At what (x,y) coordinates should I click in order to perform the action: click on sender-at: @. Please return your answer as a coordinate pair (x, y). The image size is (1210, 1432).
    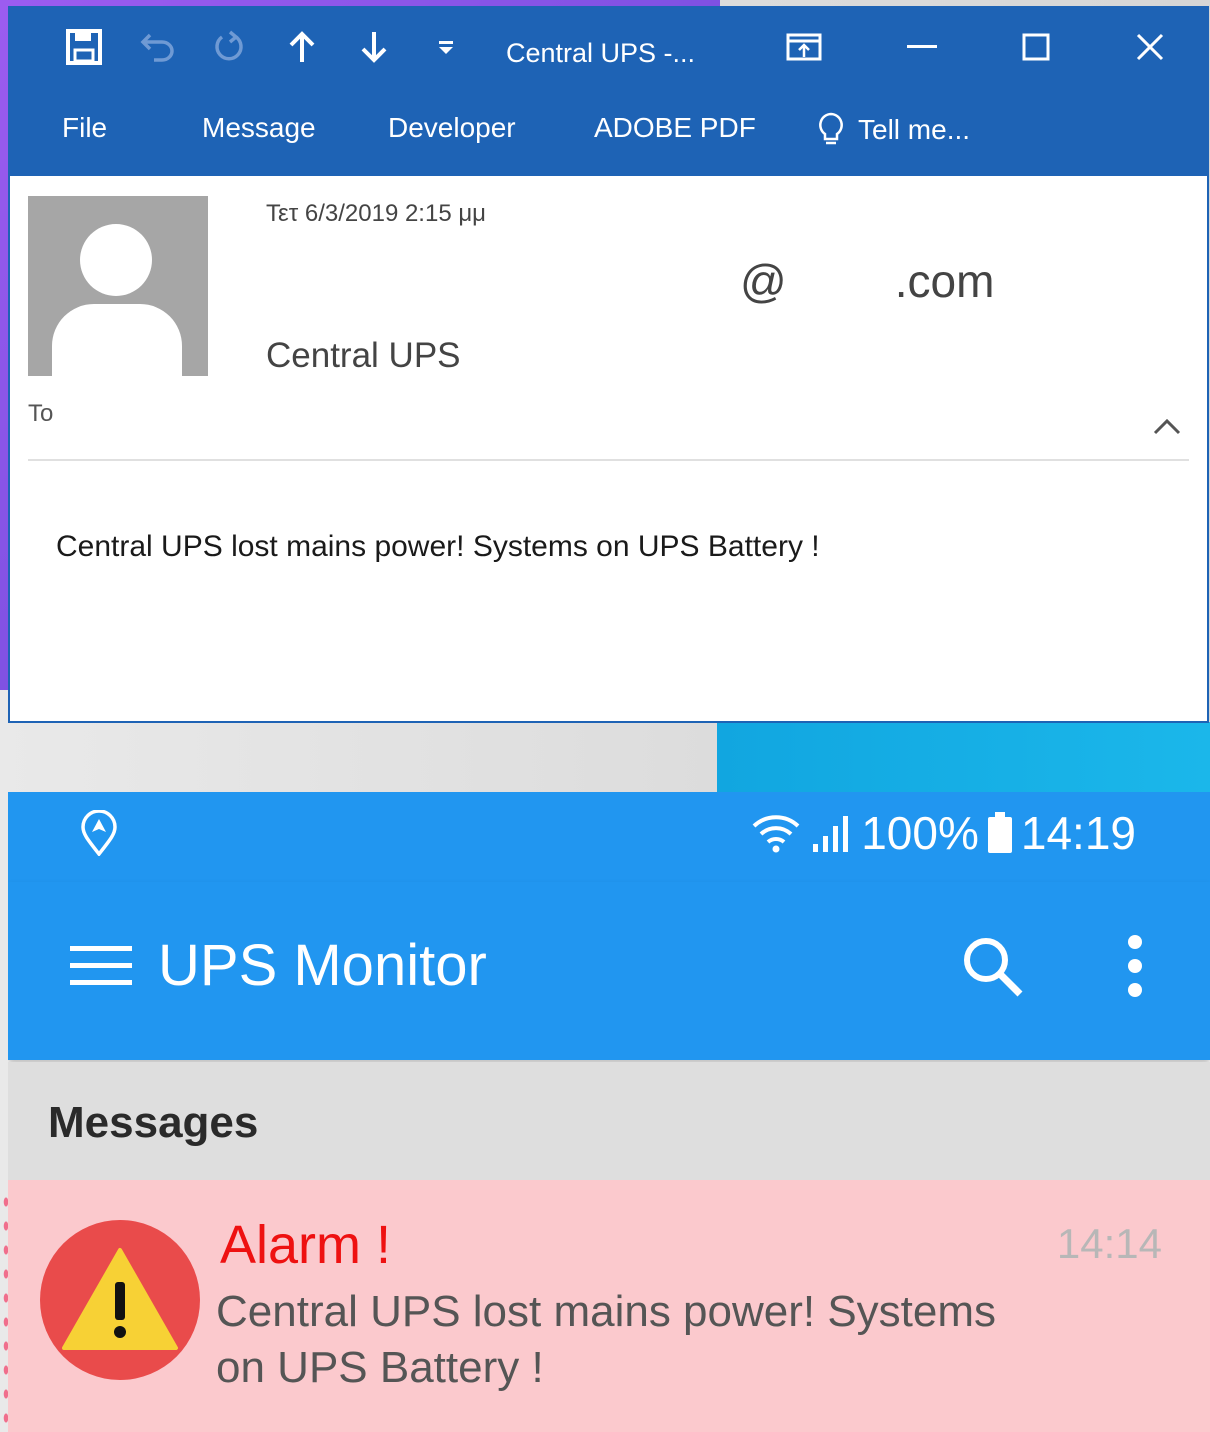
    Looking at the image, I should click on (763, 281).